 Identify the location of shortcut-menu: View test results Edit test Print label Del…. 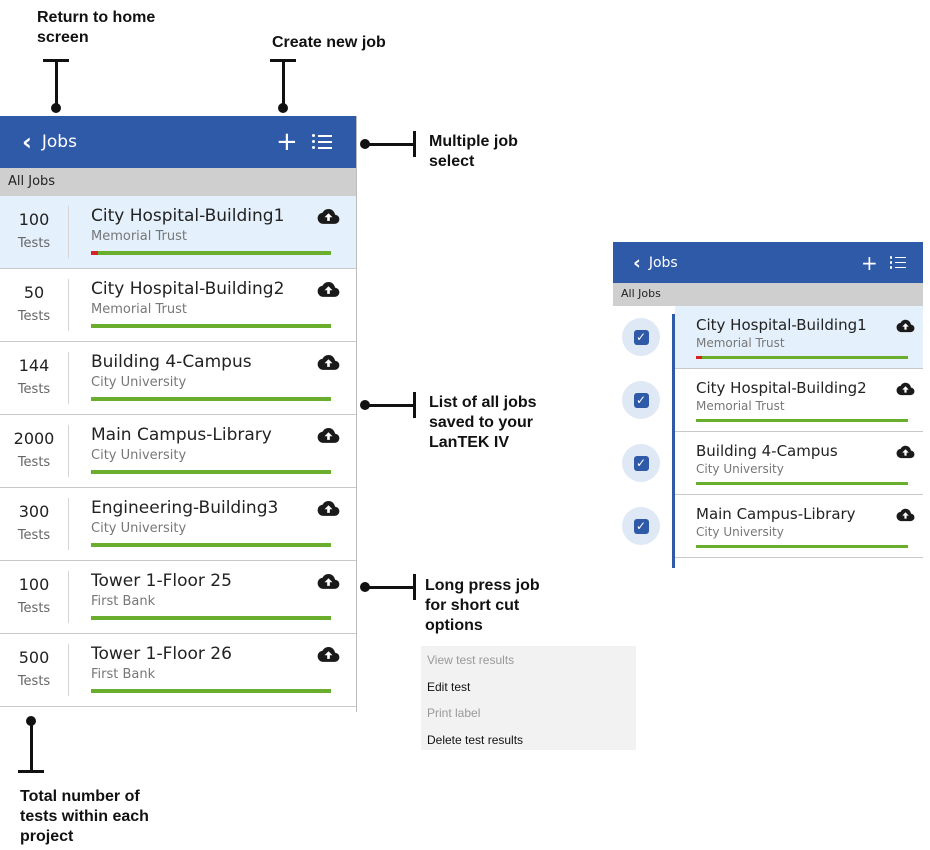
(528, 698).